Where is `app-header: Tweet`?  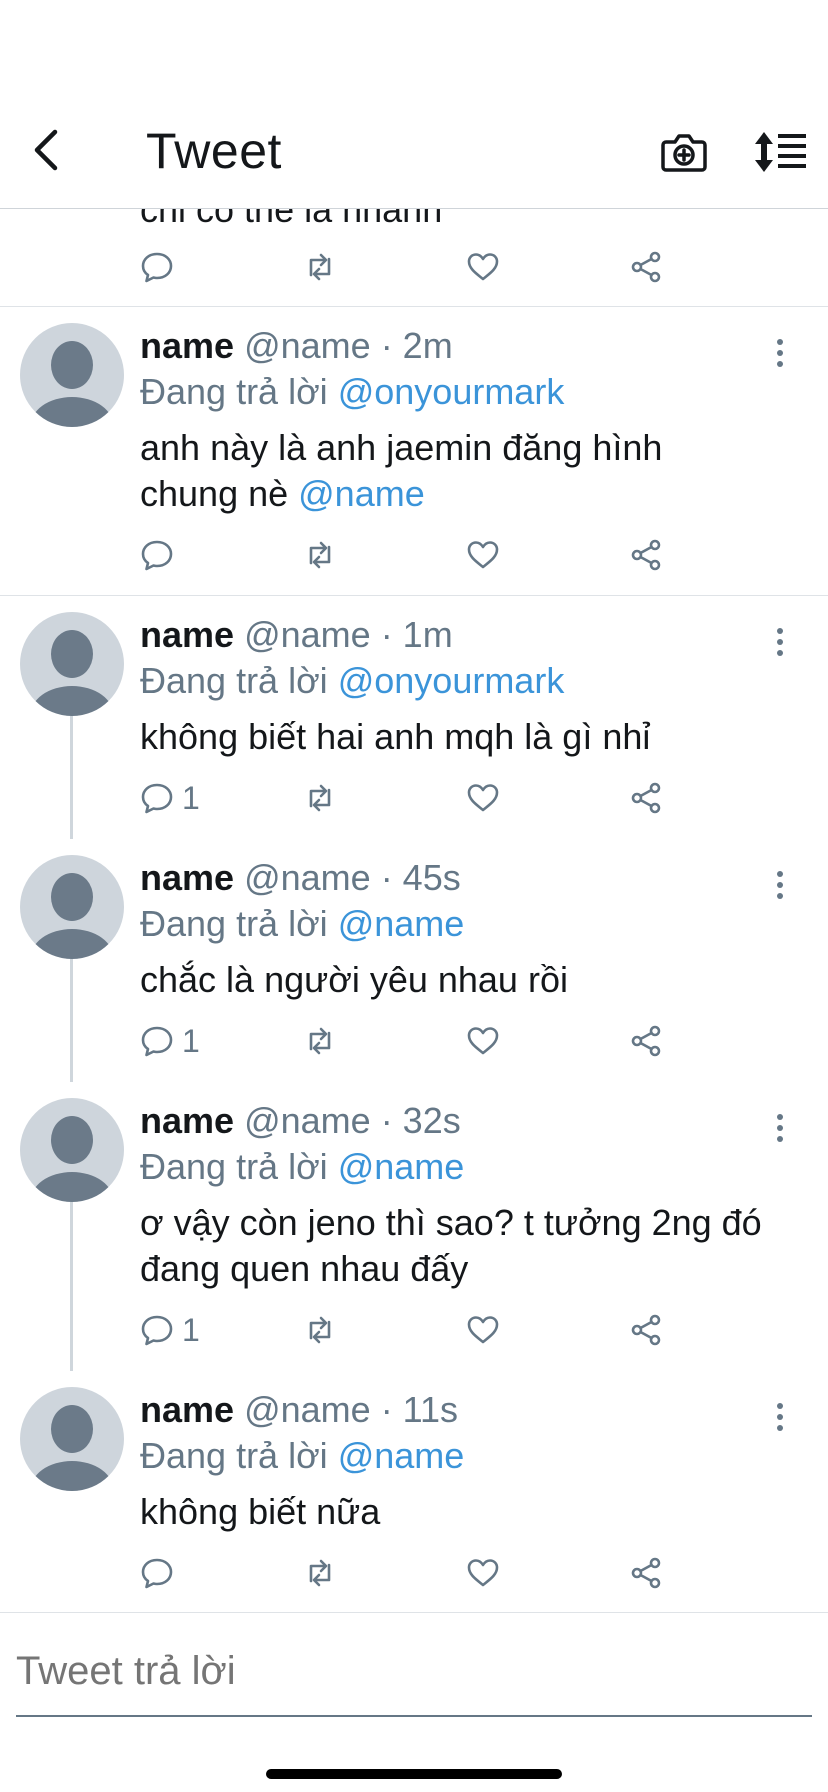
app-header: Tweet is located at coordinates (414, 104).